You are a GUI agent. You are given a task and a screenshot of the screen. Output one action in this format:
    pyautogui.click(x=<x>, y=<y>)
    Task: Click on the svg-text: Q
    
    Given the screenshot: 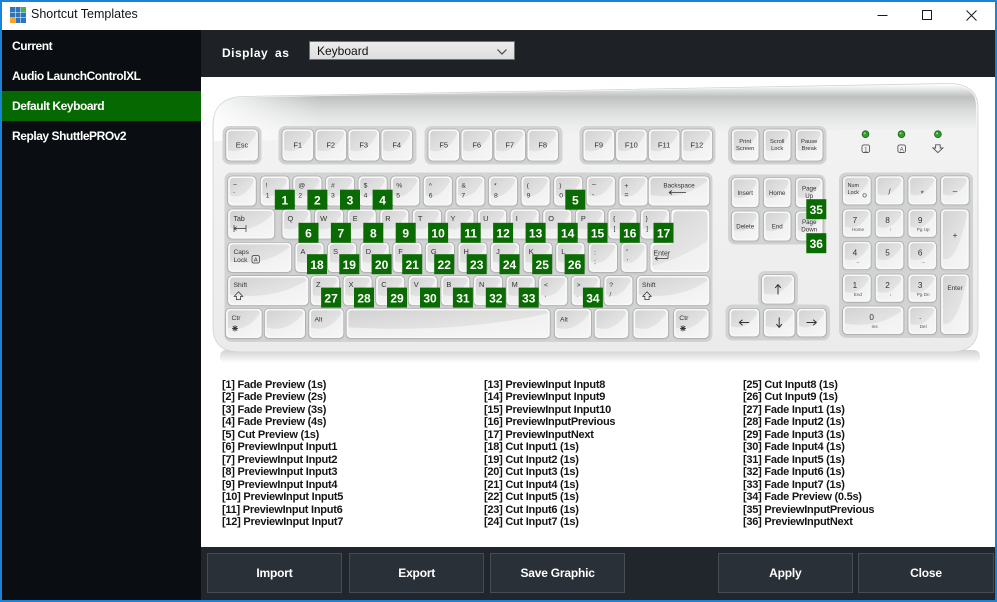 What is the action you would take?
    pyautogui.click(x=291, y=218)
    